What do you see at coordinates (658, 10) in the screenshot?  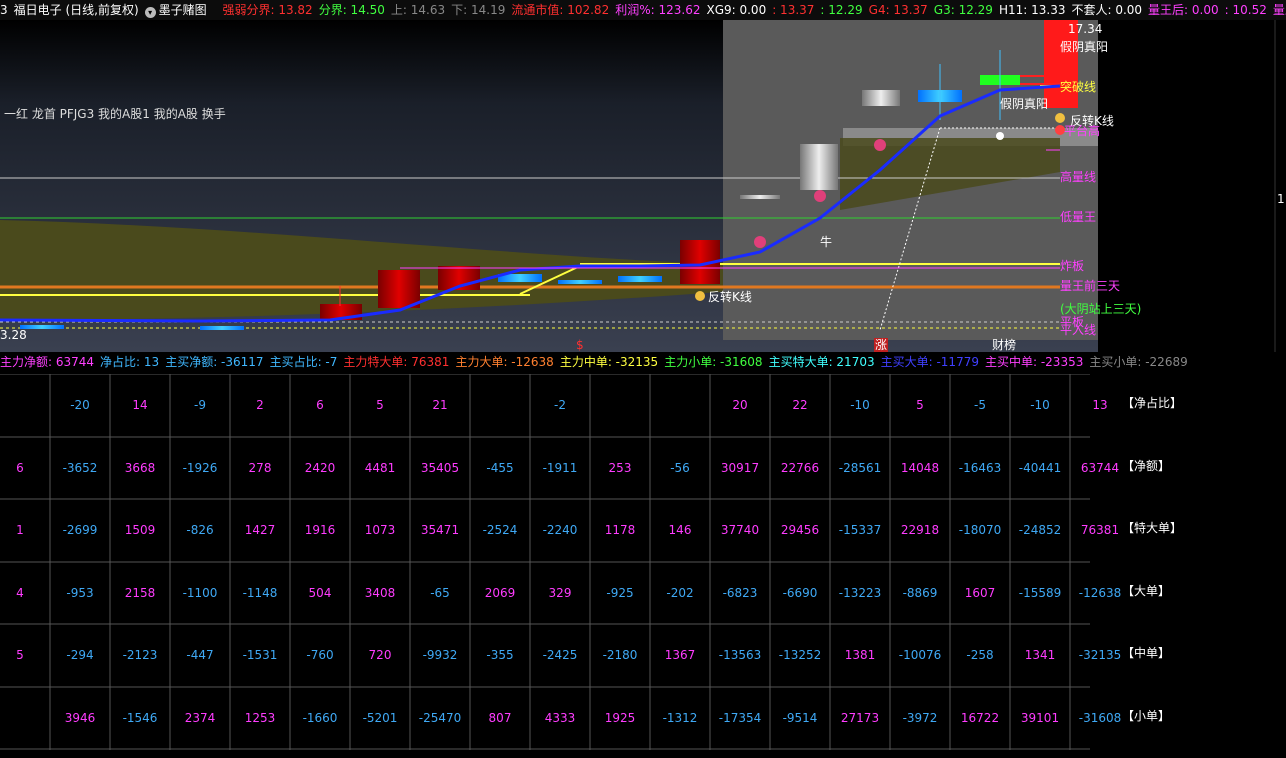 I see `header-value: 利润%: 123.62` at bounding box center [658, 10].